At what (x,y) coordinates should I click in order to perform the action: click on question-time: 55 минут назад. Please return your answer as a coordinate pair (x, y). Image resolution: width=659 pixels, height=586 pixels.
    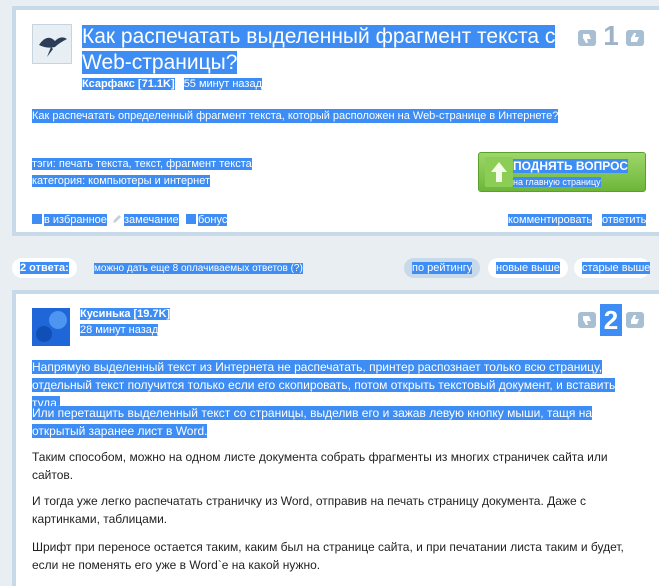
    Looking at the image, I should click on (223, 84).